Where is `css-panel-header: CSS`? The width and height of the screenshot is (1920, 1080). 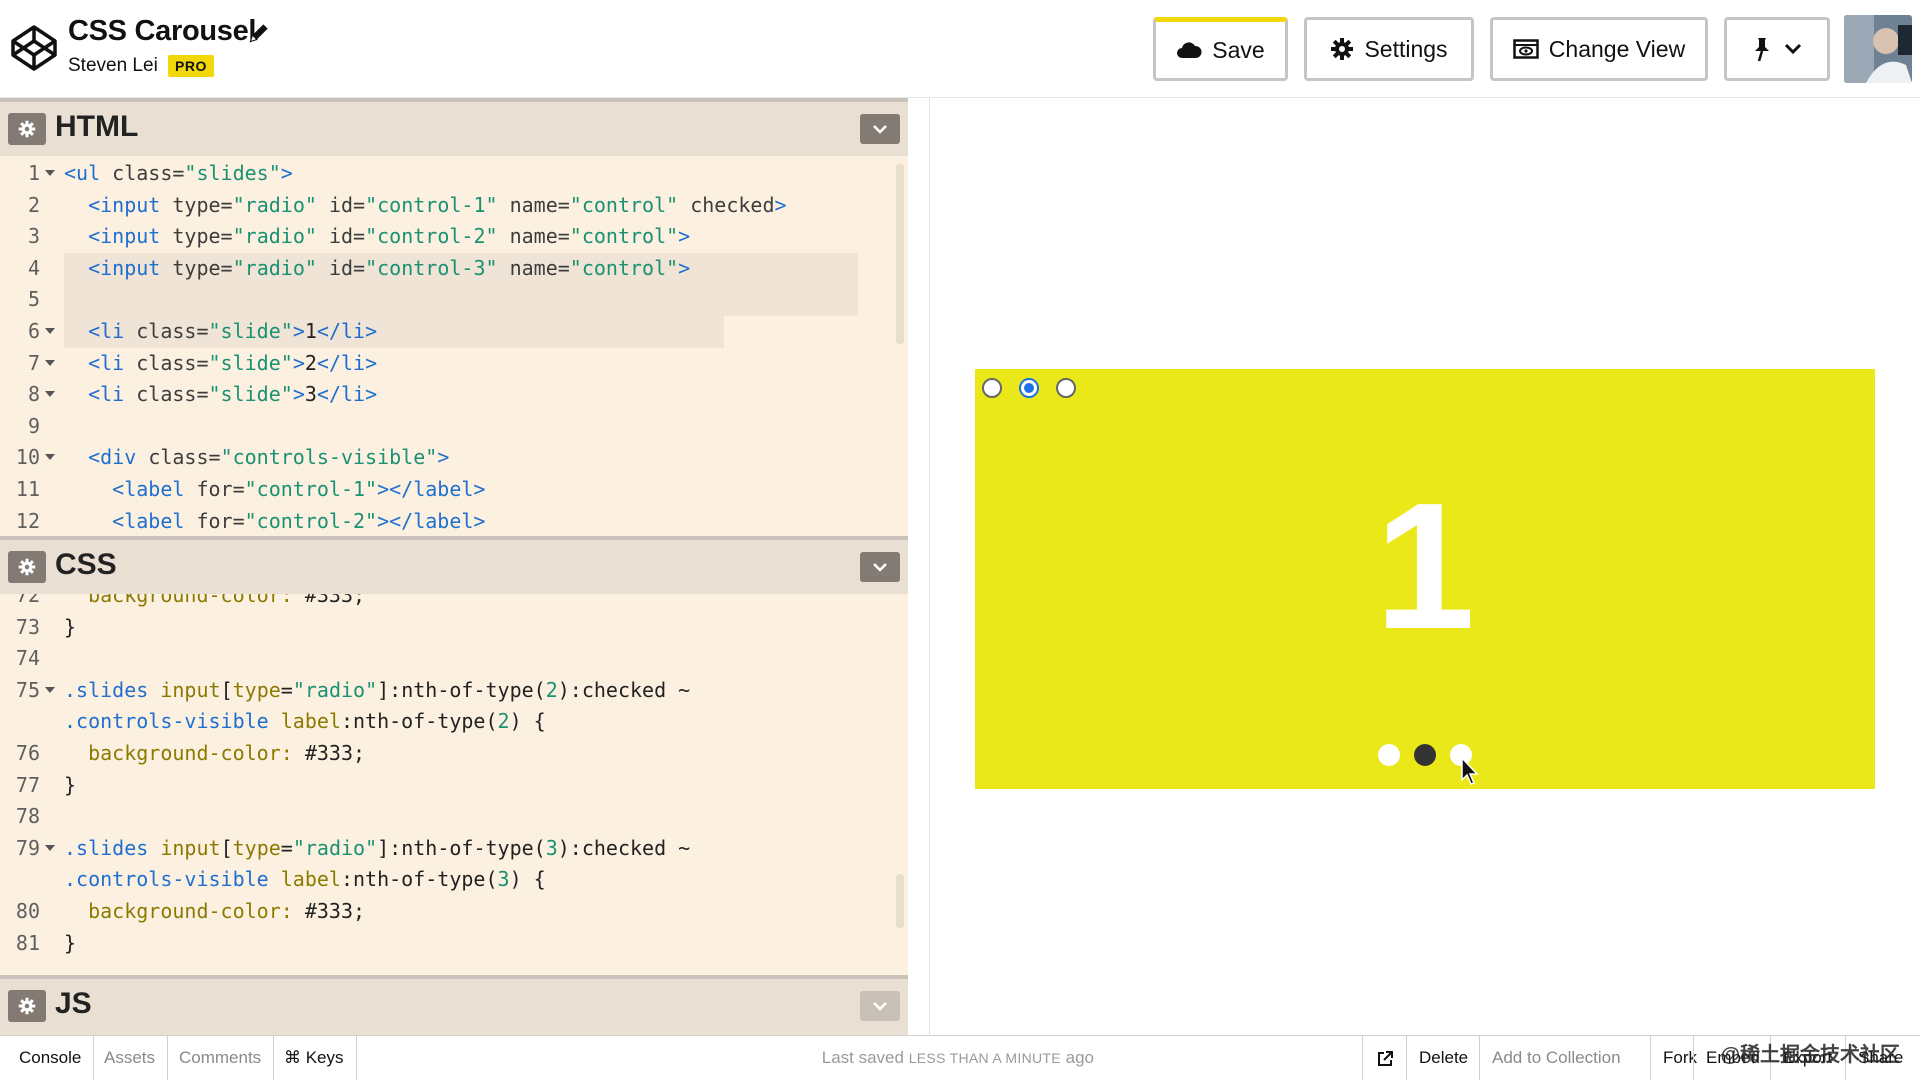
css-panel-header: CSS is located at coordinates (454, 565).